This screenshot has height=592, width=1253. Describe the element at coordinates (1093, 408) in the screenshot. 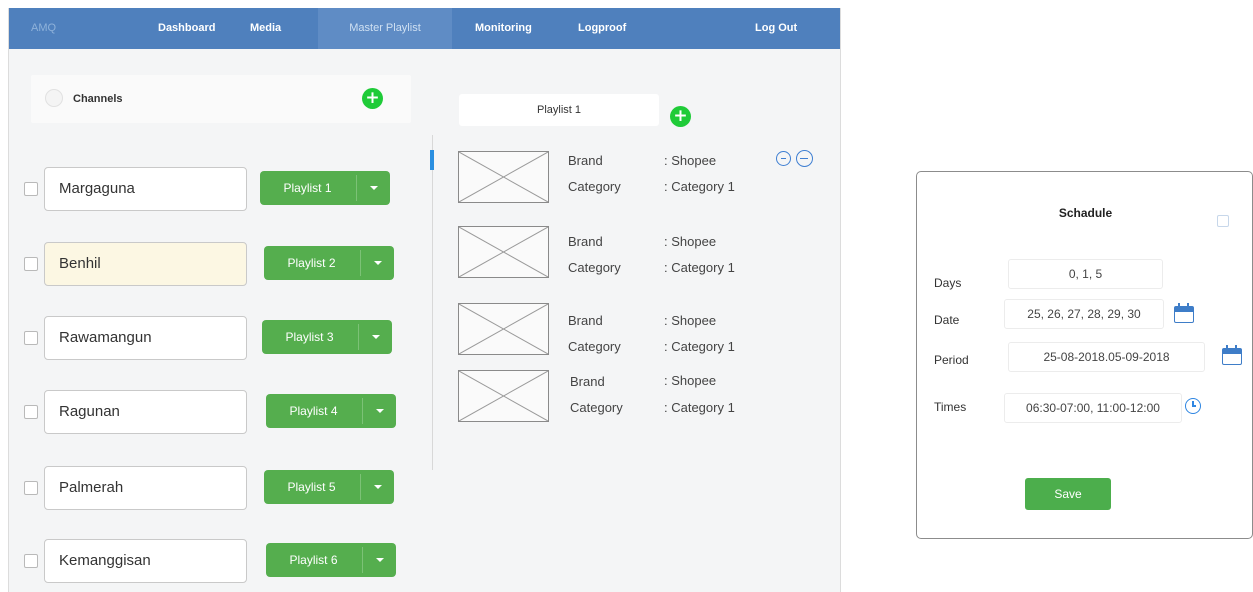

I see `times-input: 06:30-07:00, 11:00-12:00` at that location.